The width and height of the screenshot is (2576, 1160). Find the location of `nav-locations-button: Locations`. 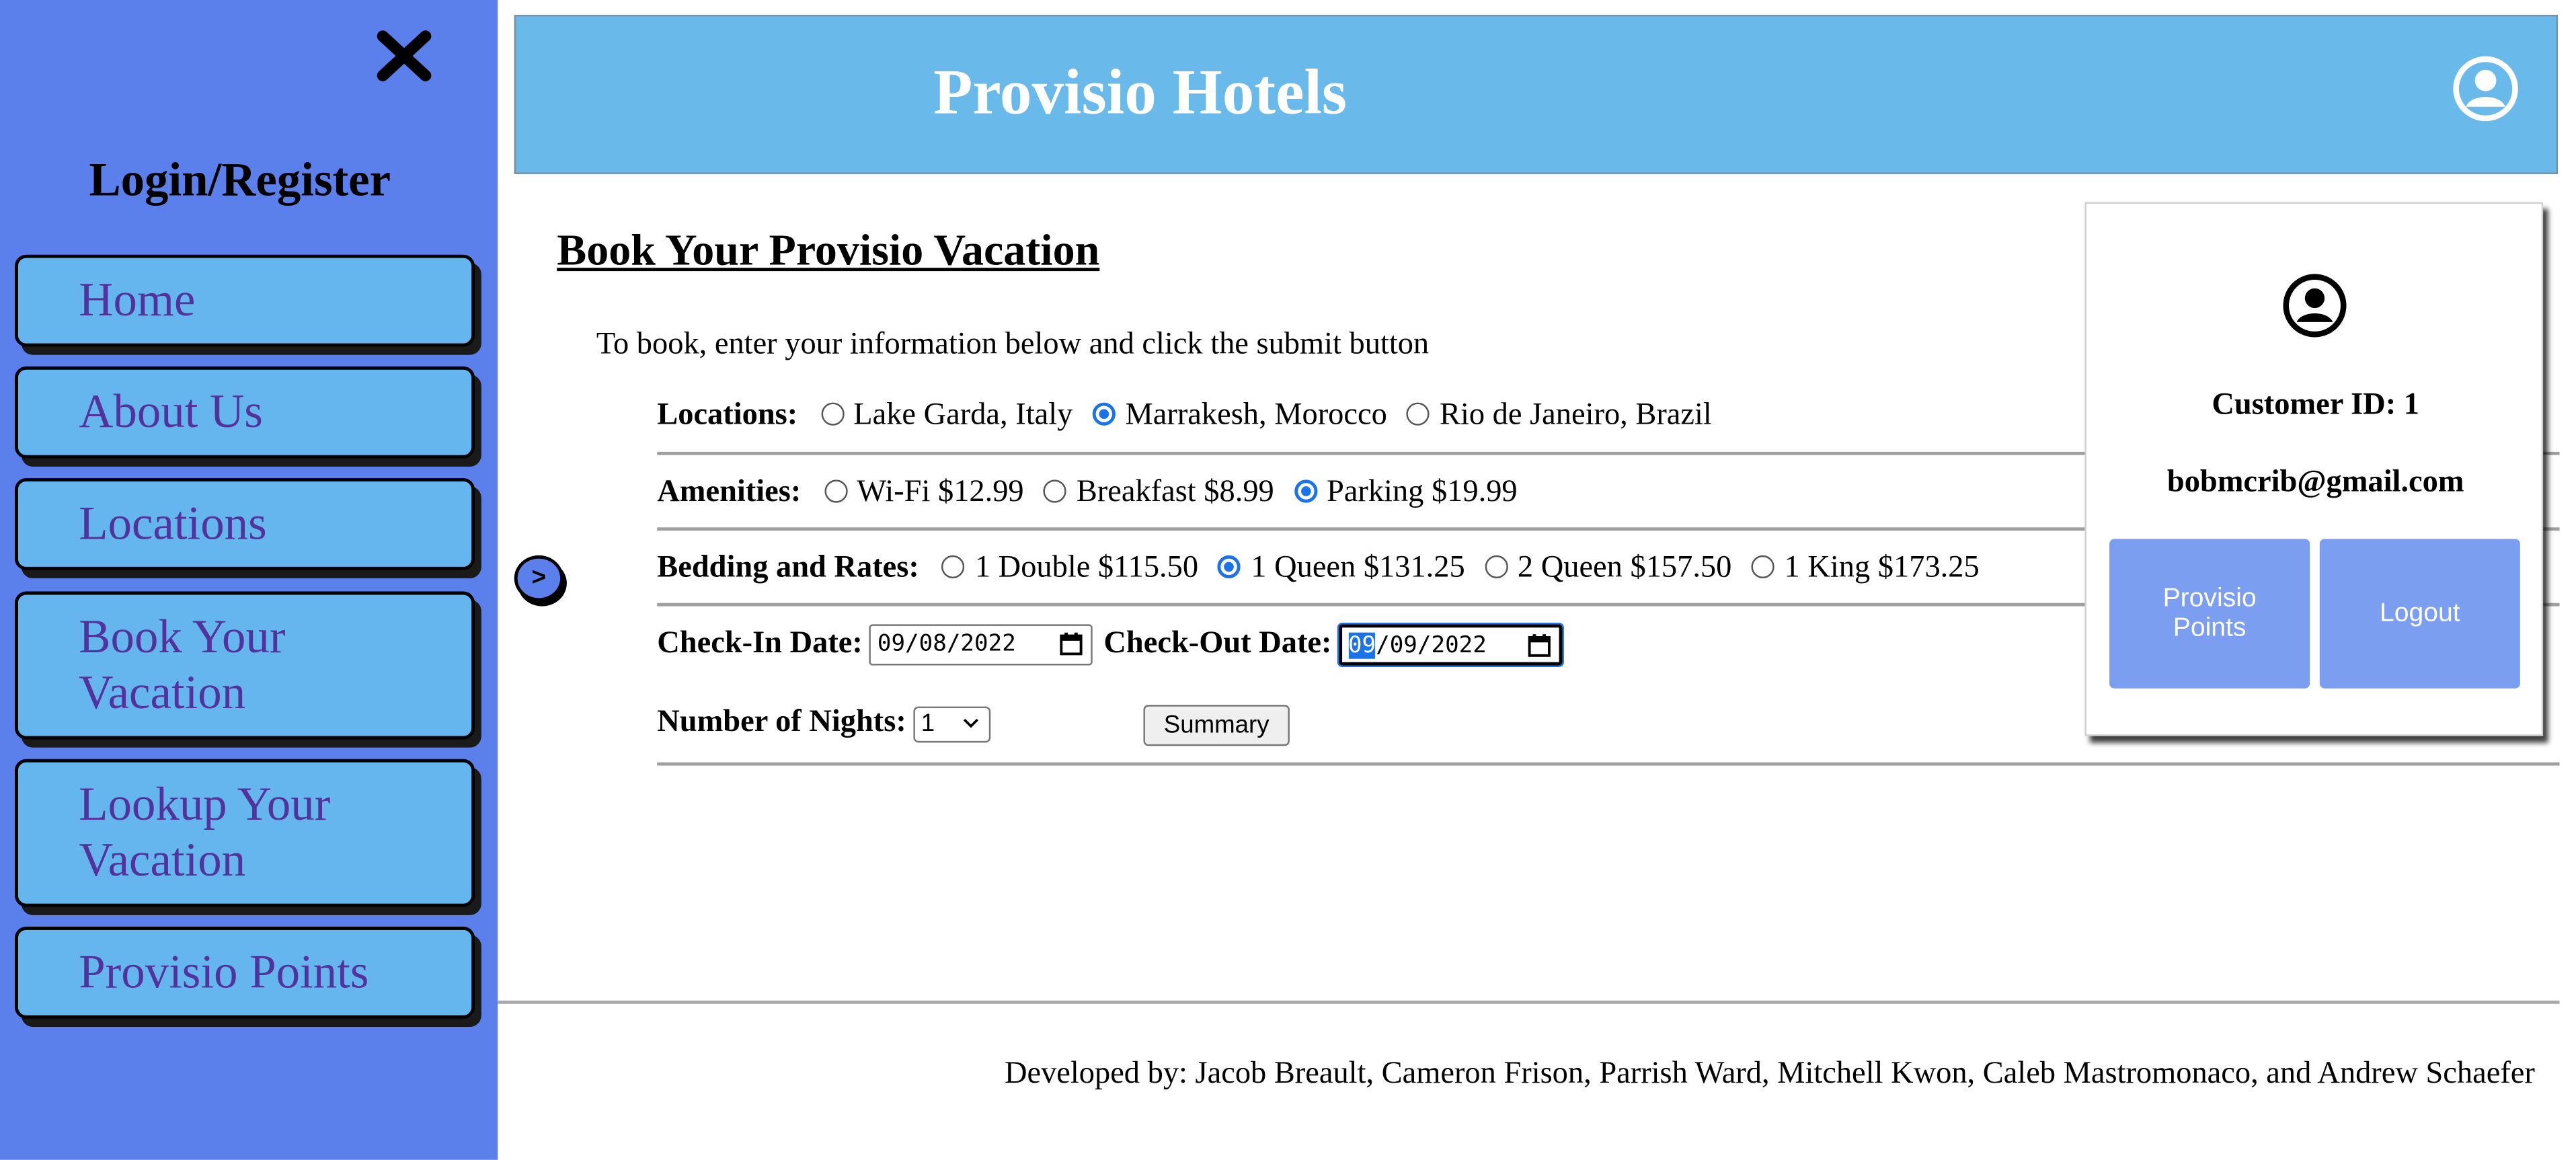

nav-locations-button: Locations is located at coordinates (245, 523).